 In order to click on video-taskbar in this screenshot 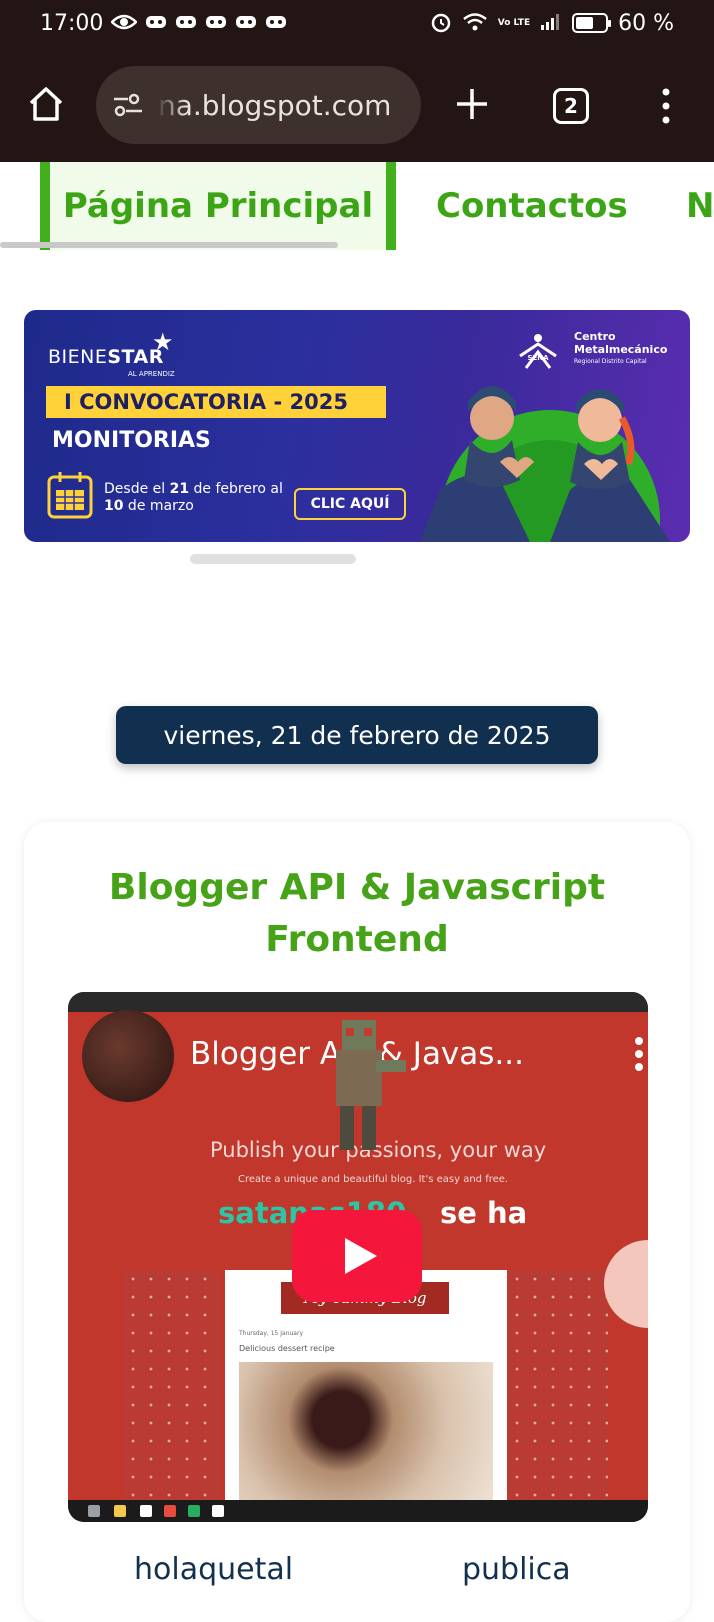, I will do `click(358, 1511)`.